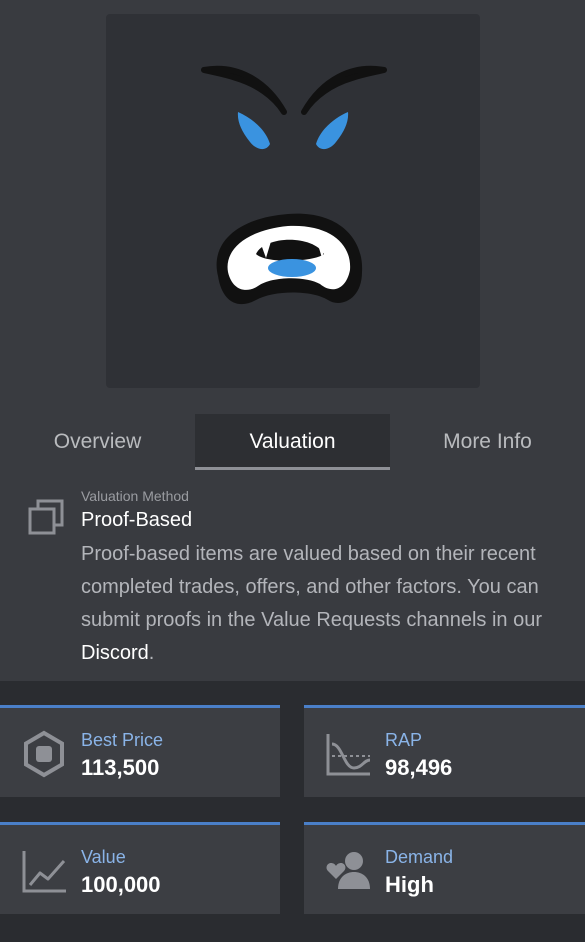 This screenshot has width=585, height=942. Describe the element at coordinates (135, 496) in the screenshot. I see `valuation-method-label: Valuation Method` at that location.